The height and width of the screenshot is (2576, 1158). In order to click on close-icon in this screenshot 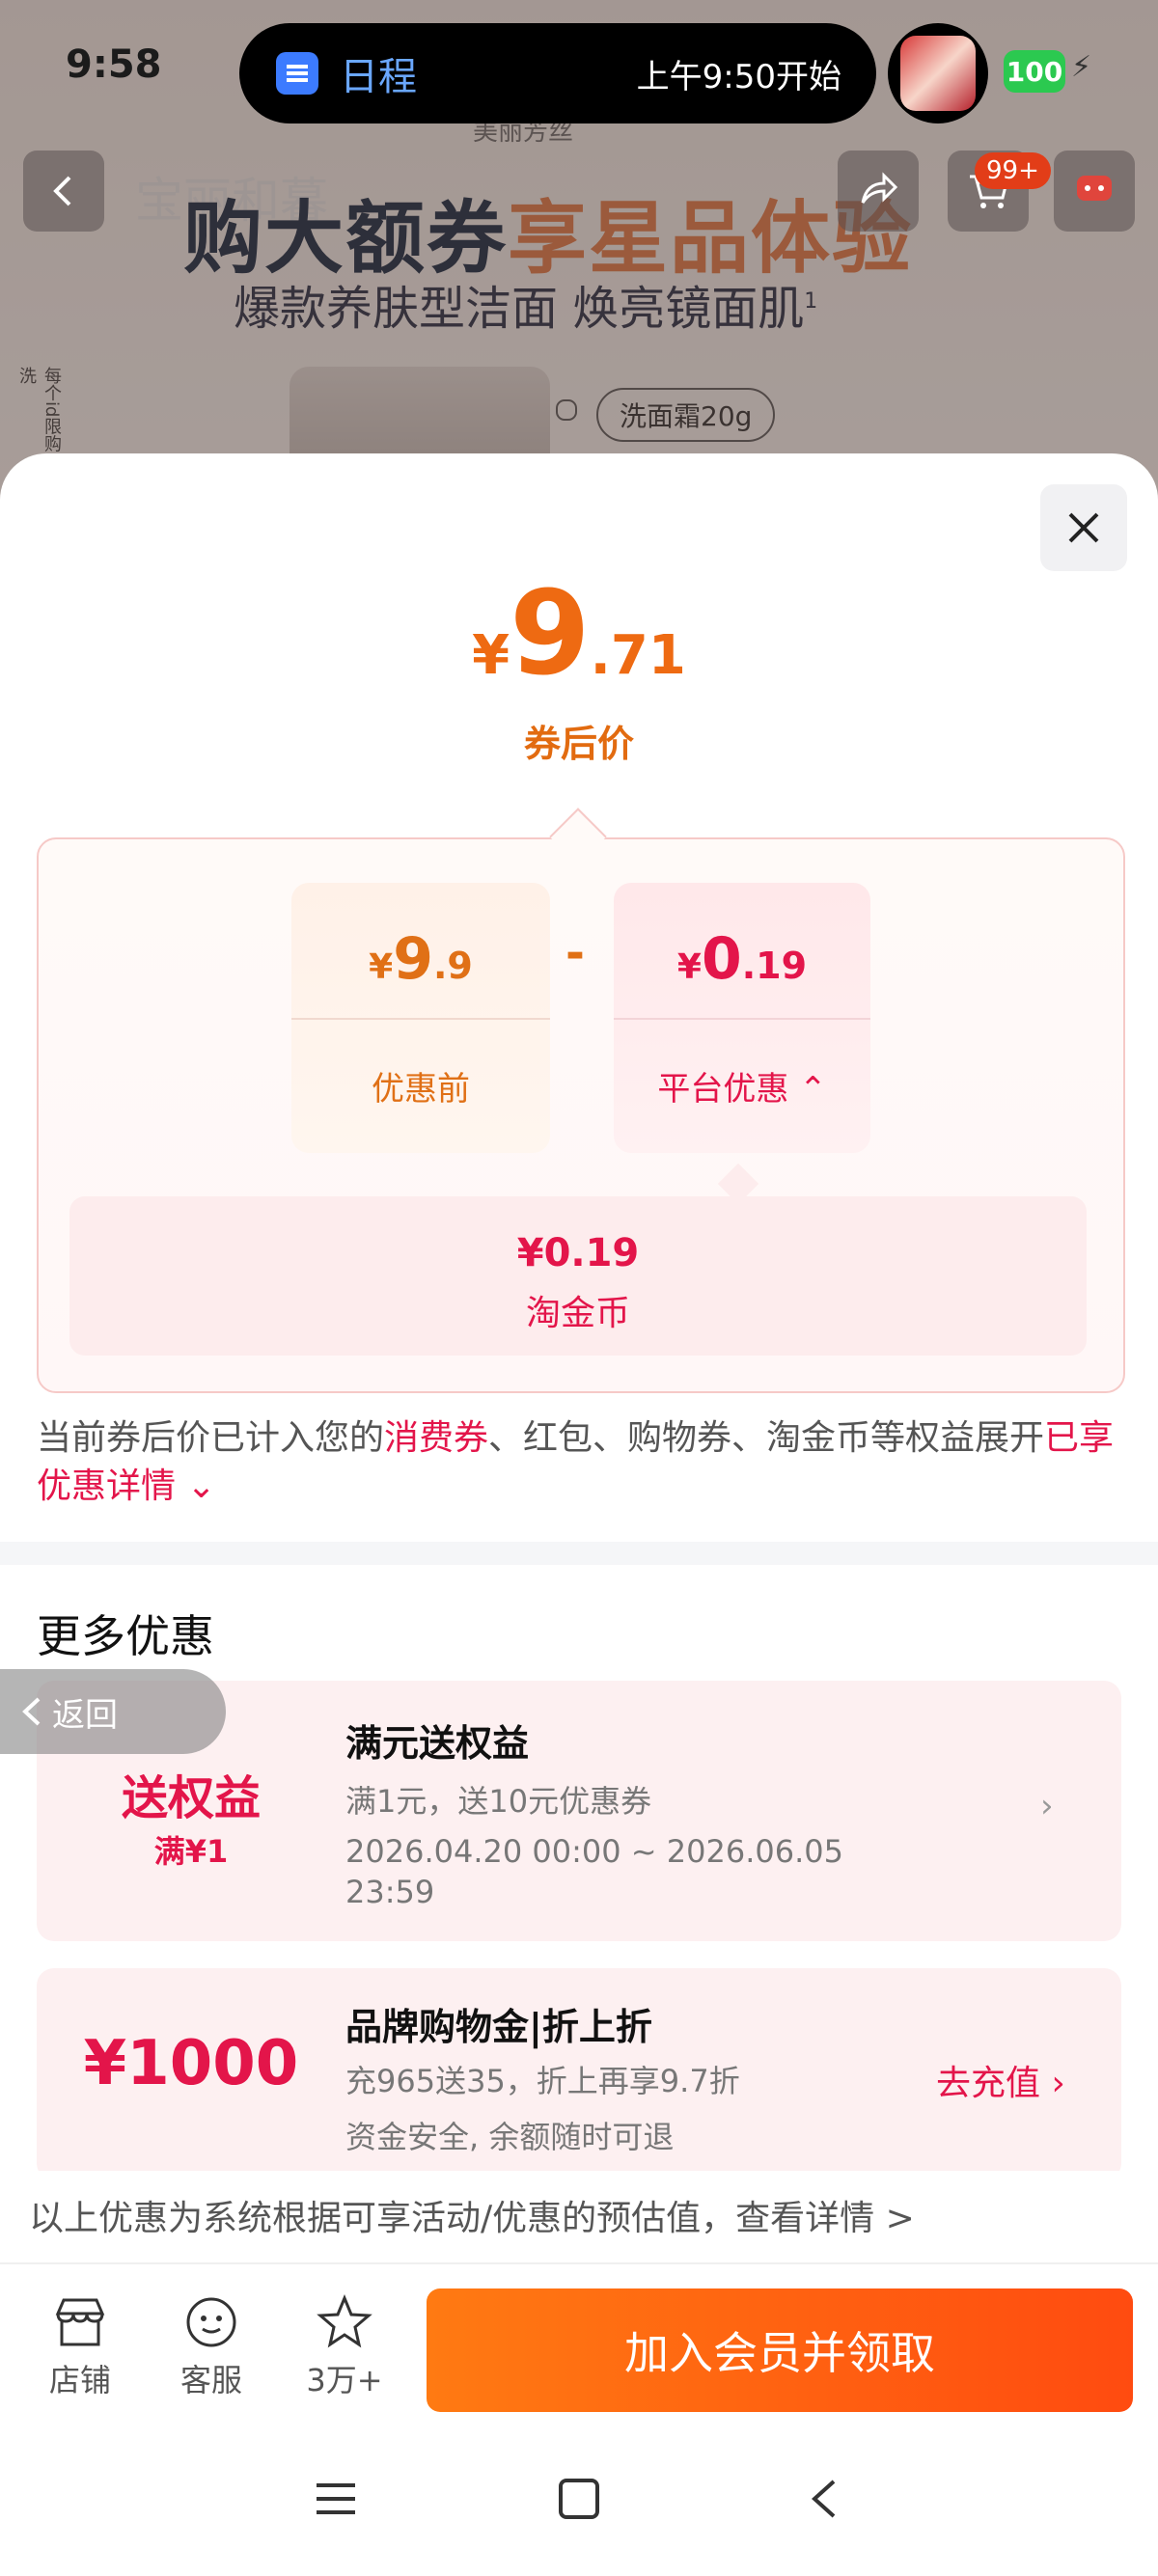, I will do `click(1083, 527)`.